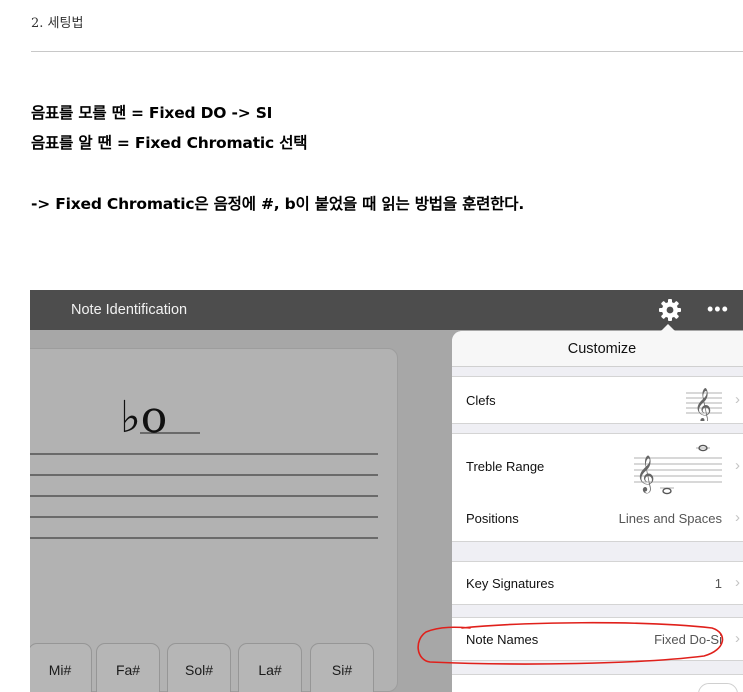 The image size is (743, 692). Describe the element at coordinates (718, 309) in the screenshot. I see `more-icon: •••` at that location.